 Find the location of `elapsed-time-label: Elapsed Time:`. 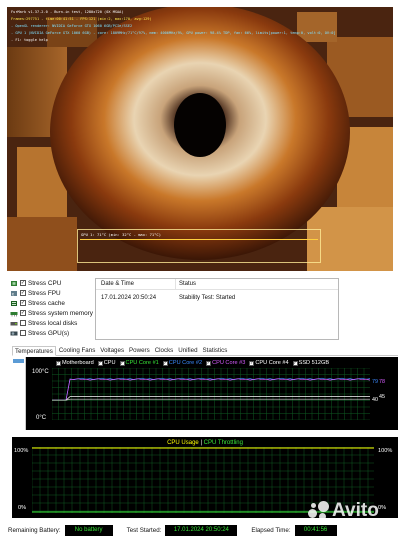

elapsed-time-label: Elapsed Time: is located at coordinates (271, 530).